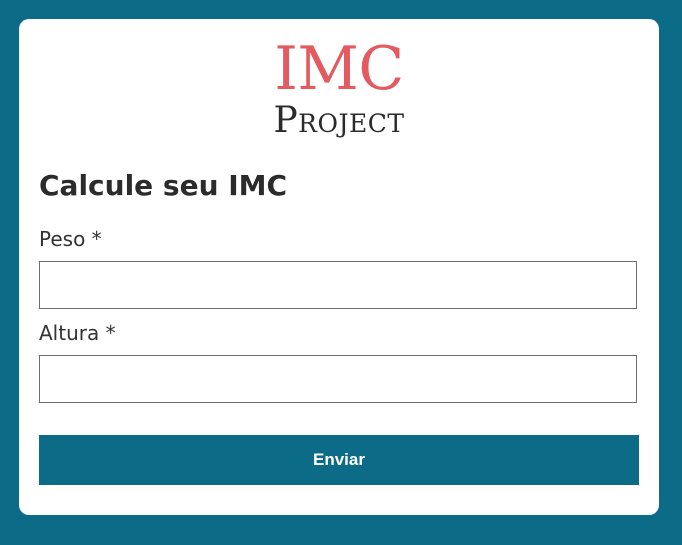 This screenshot has width=682, height=545. I want to click on submit-button: Enviar, so click(339, 460).